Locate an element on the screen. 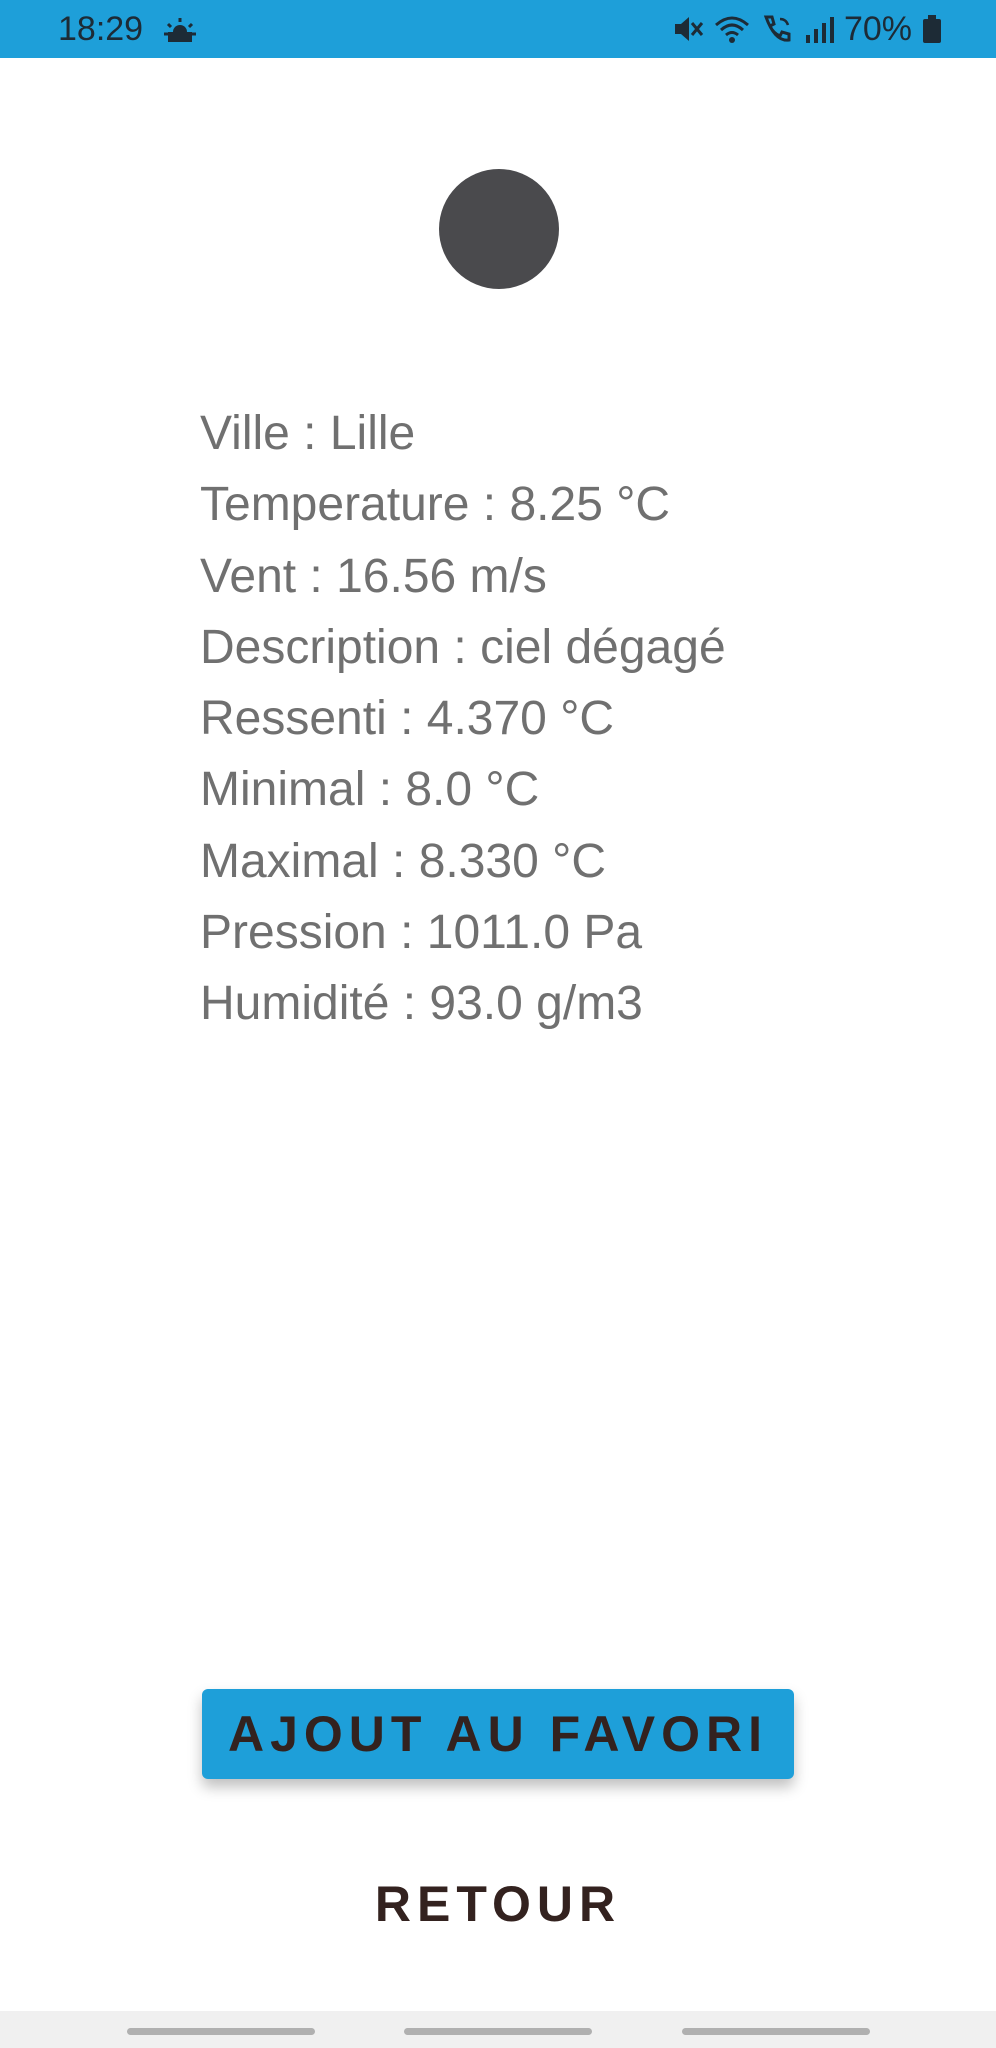  feels-like-text: Ressenti : 4.370 °C is located at coordinates (407, 719).